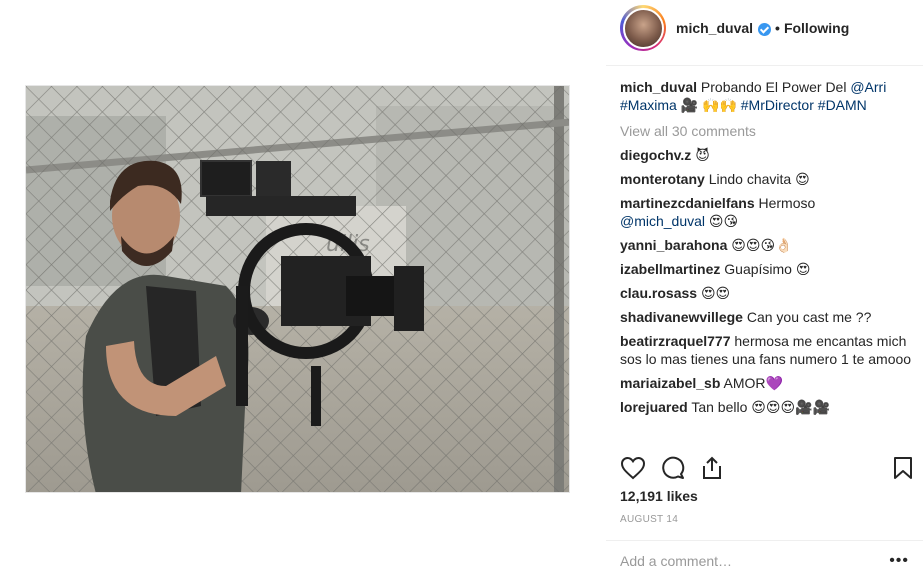  I want to click on comment-text: 😍😘, so click(722, 221).